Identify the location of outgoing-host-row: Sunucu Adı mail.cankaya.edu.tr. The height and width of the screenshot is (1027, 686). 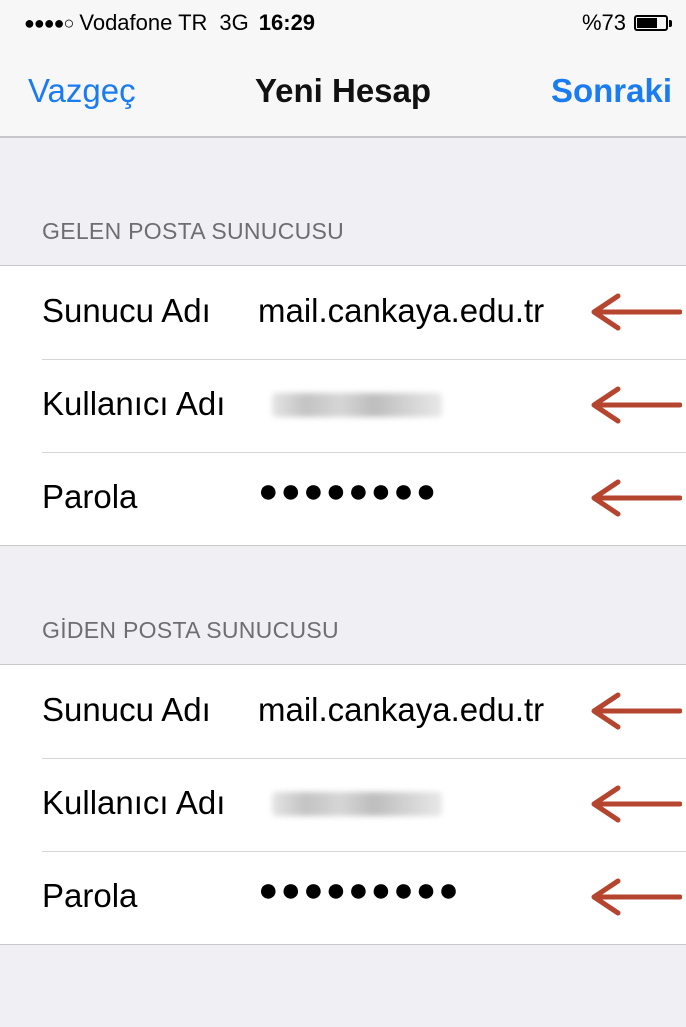
(343, 711).